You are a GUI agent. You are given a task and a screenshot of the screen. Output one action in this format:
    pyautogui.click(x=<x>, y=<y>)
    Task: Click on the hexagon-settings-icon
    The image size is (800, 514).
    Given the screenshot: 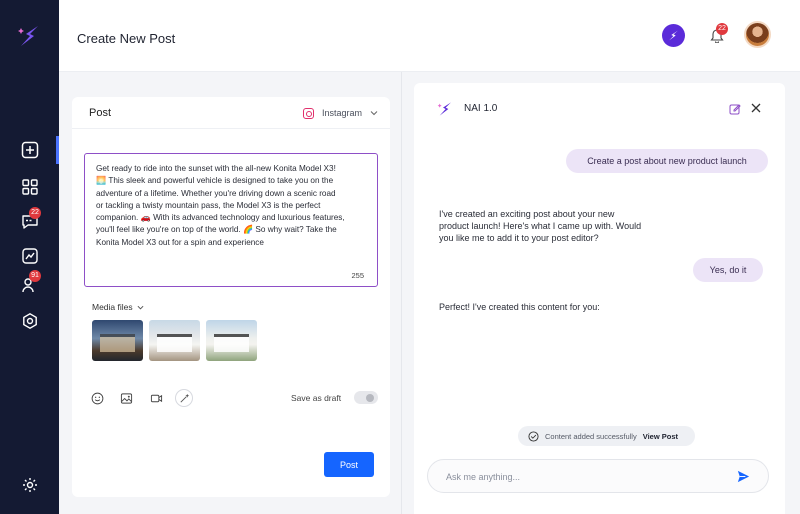 What is the action you would take?
    pyautogui.click(x=29, y=321)
    